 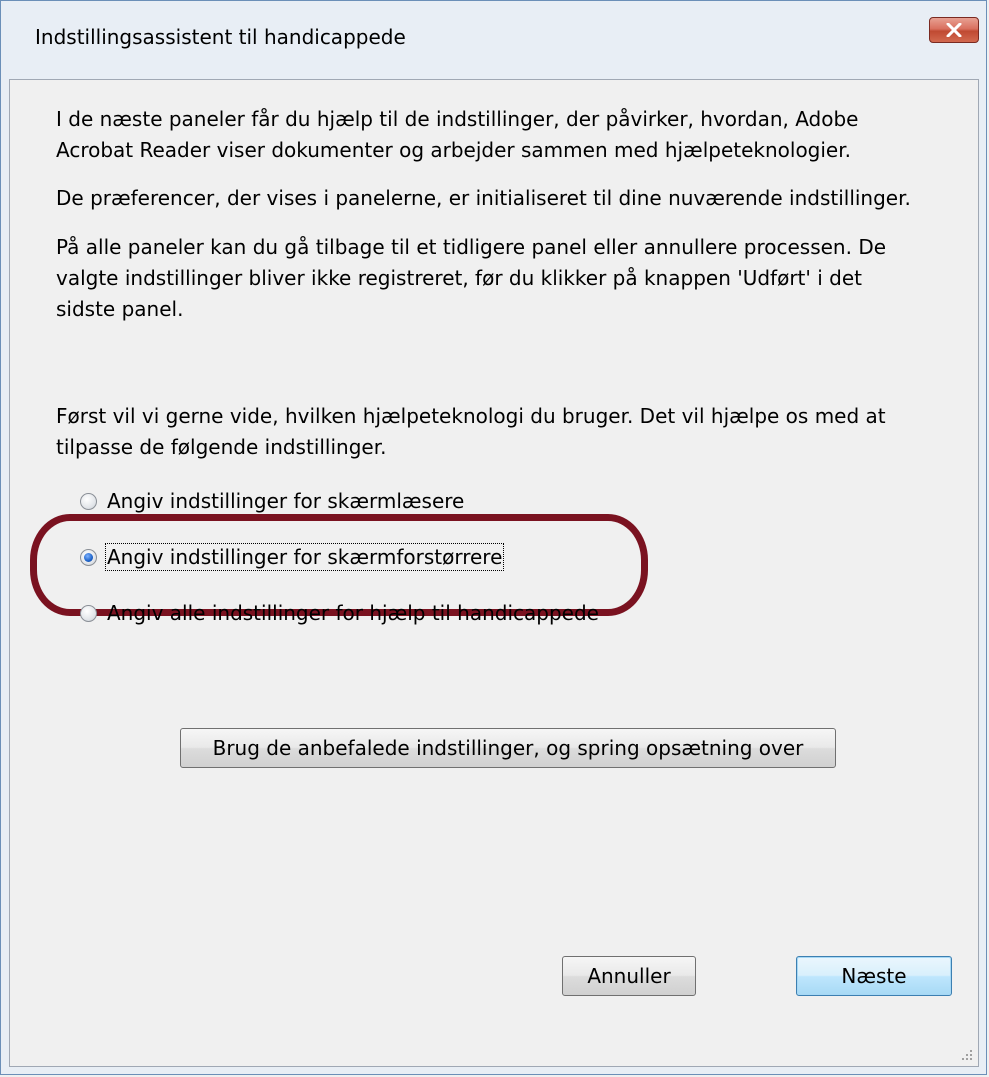 I want to click on option-label: Angiv indstillinger for skærmforstørrere, so click(x=304, y=557).